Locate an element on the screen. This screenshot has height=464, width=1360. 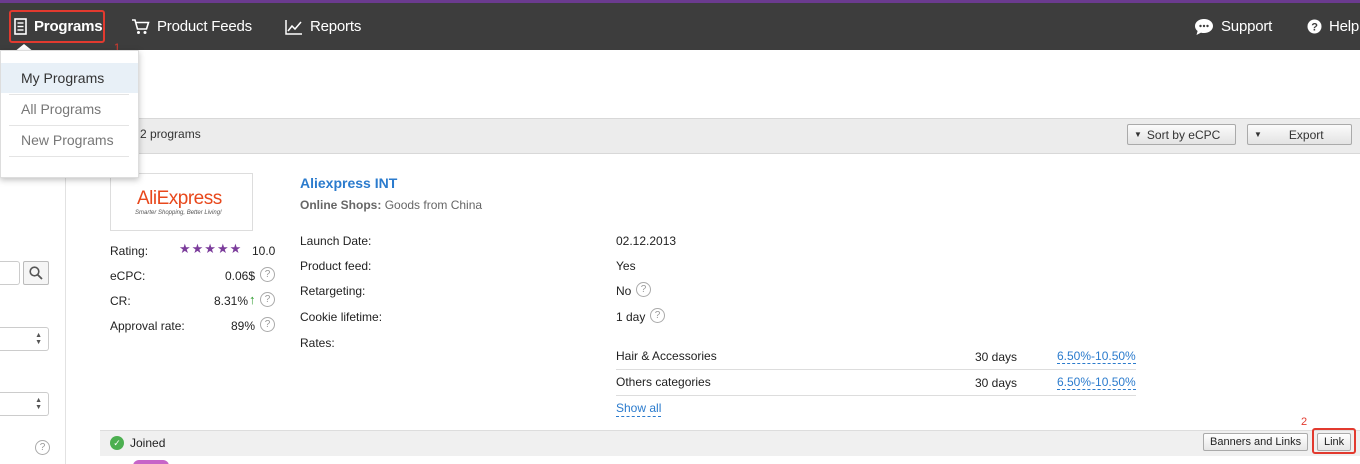
cart-icon is located at coordinates (141, 26).